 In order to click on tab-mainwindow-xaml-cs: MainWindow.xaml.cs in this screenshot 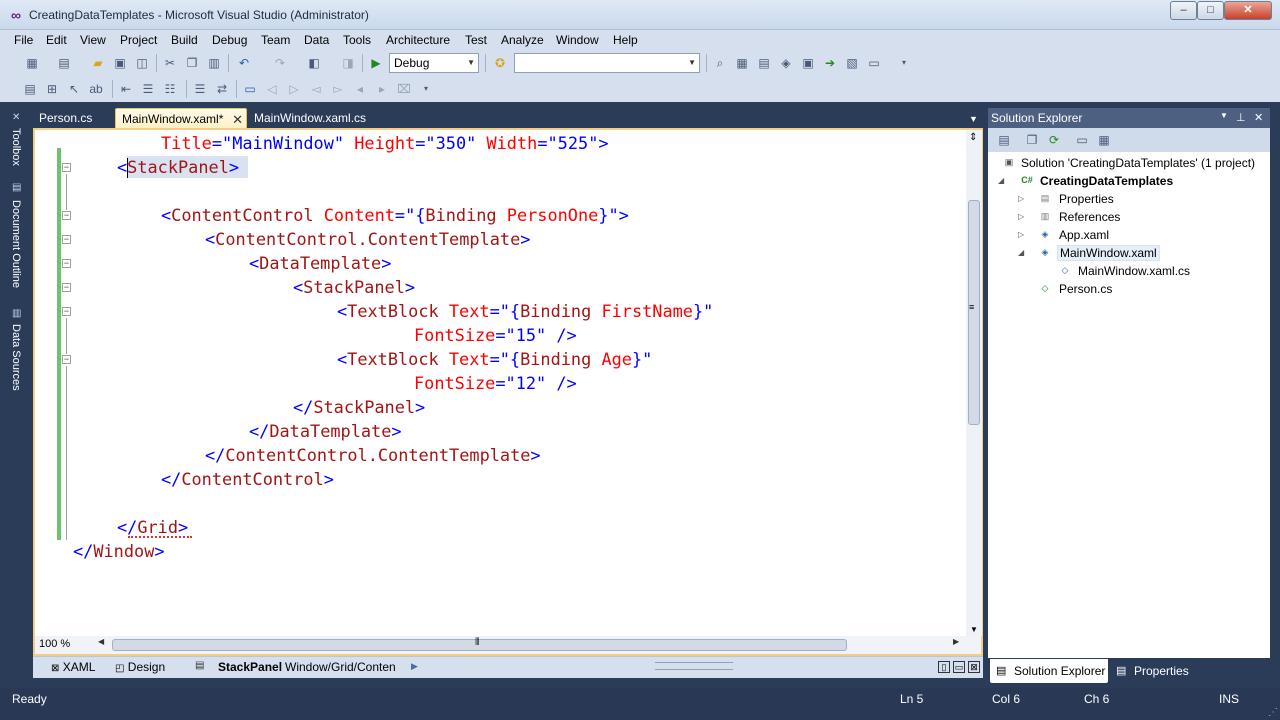, I will do `click(318, 119)`.